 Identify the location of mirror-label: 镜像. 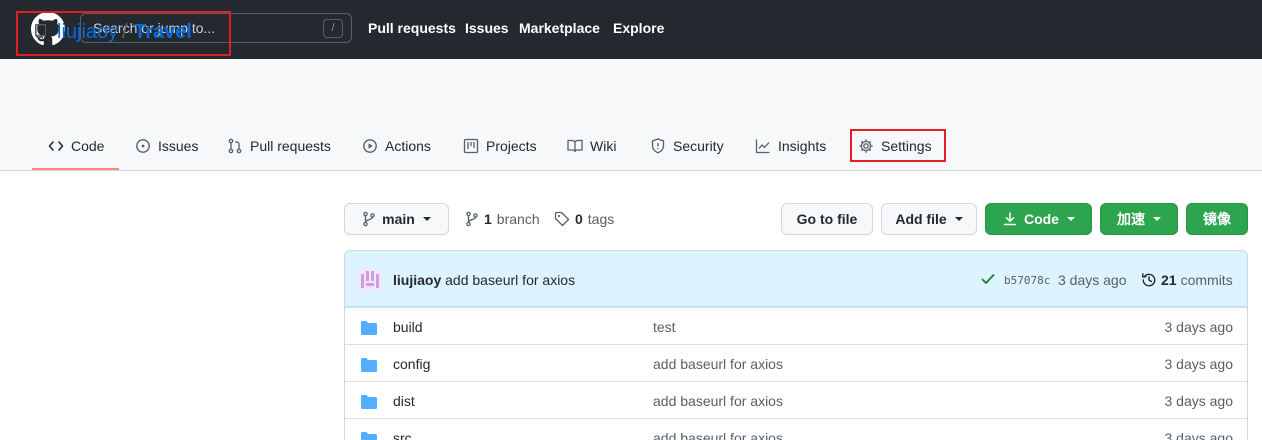
(1217, 219).